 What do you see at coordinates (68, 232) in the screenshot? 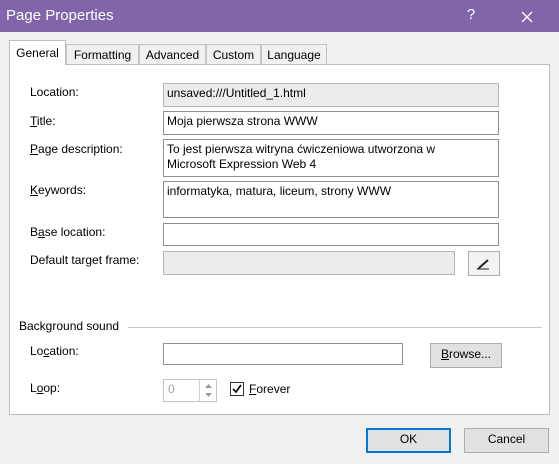
I see `base-location-label: Base location:` at bounding box center [68, 232].